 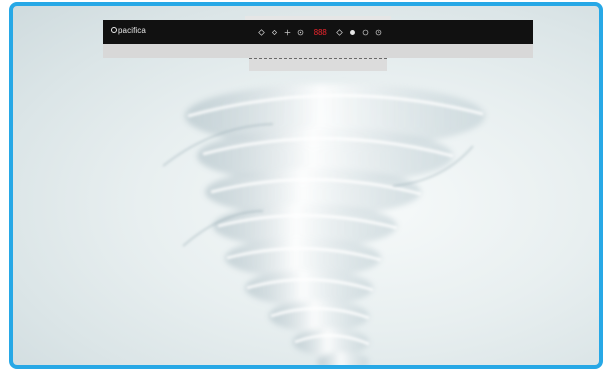 I want to click on hood-control-panel: pacifica 888, so click(x=318, y=32).